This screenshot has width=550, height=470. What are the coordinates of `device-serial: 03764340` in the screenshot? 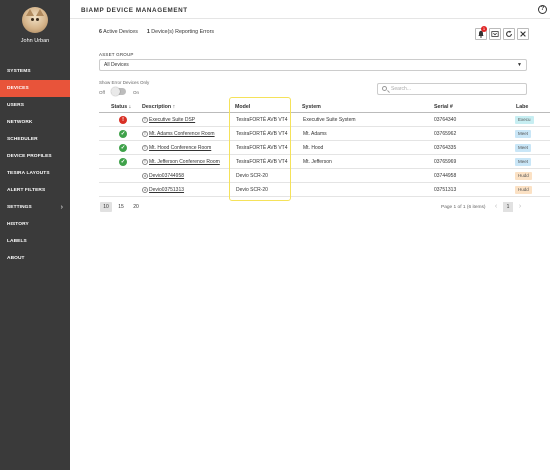 It's located at (445, 120).